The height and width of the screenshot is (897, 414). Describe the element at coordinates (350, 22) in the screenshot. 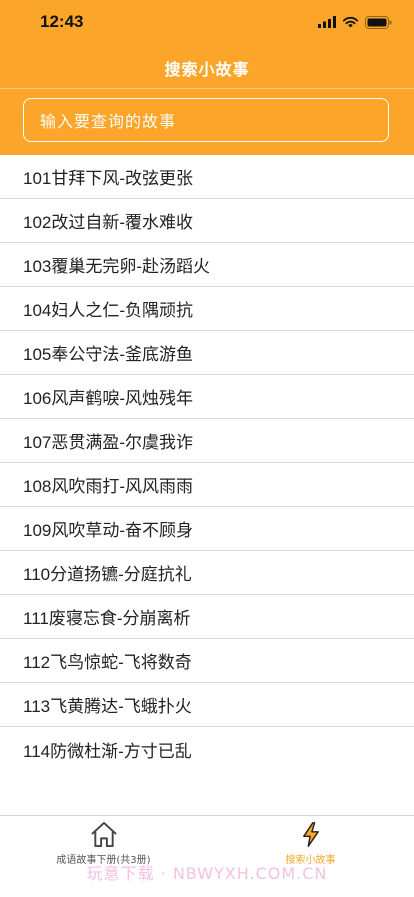

I see `wifi-icon` at that location.